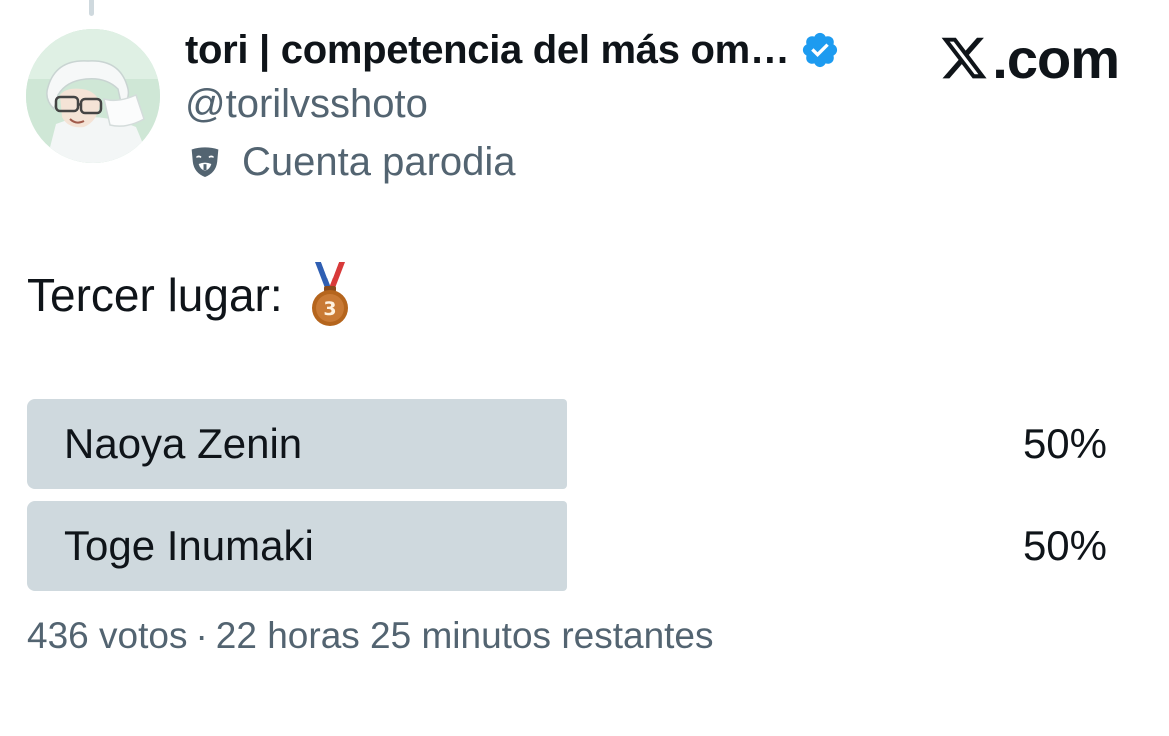 The height and width of the screenshot is (736, 1169). I want to click on poll-option: Naoya Zenin 50%, so click(567, 444).